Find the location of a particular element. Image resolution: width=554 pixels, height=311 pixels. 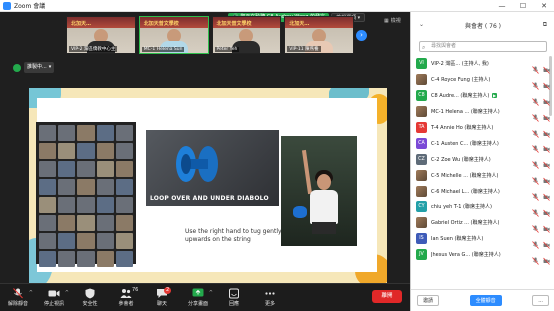

chat-unread-badge: 2 is located at coordinates (168, 290).